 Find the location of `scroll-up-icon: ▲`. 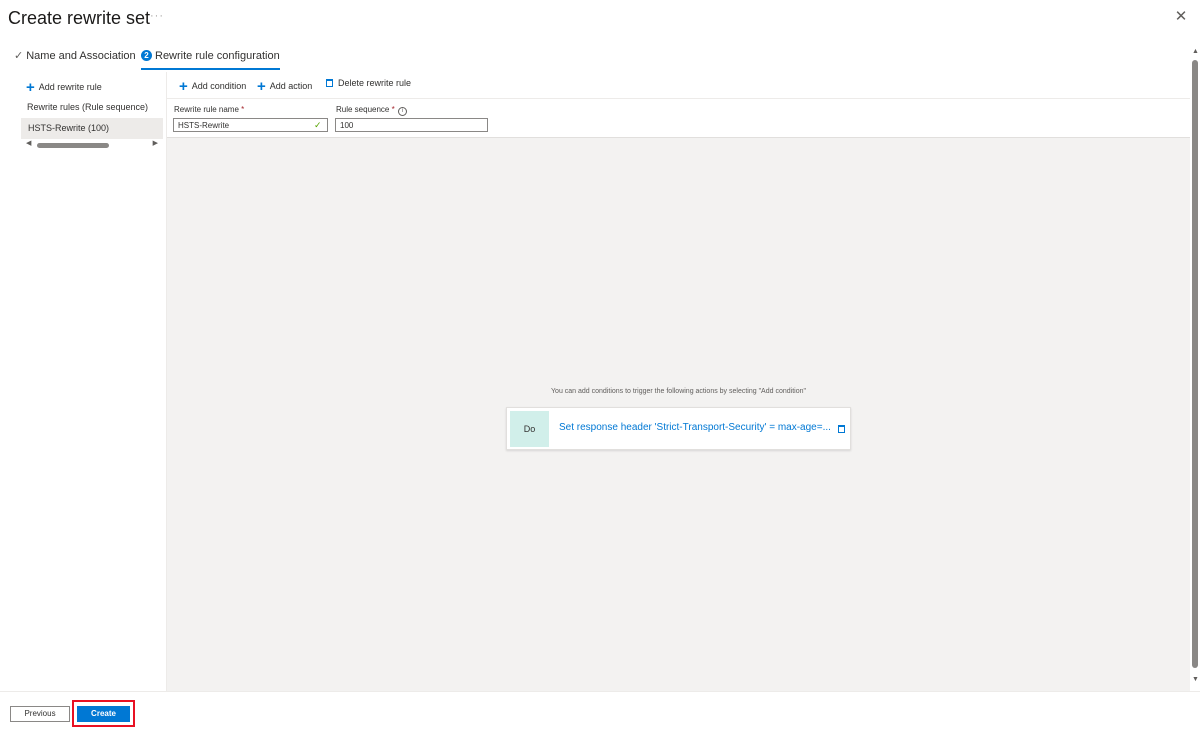

scroll-up-icon: ▲ is located at coordinates (1195, 51).